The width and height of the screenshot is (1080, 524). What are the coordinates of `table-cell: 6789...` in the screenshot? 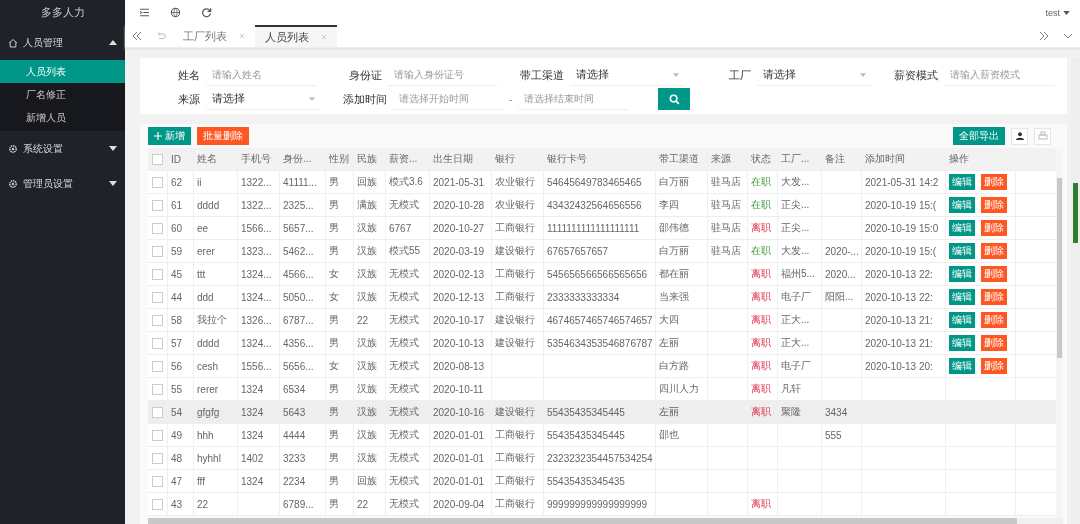 It's located at (298, 504).